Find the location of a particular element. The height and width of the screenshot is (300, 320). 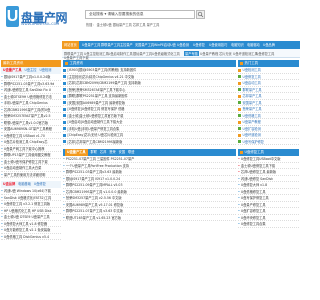

site-url: WWW.UPANTOOL.COM is located at coordinates (40, 24).